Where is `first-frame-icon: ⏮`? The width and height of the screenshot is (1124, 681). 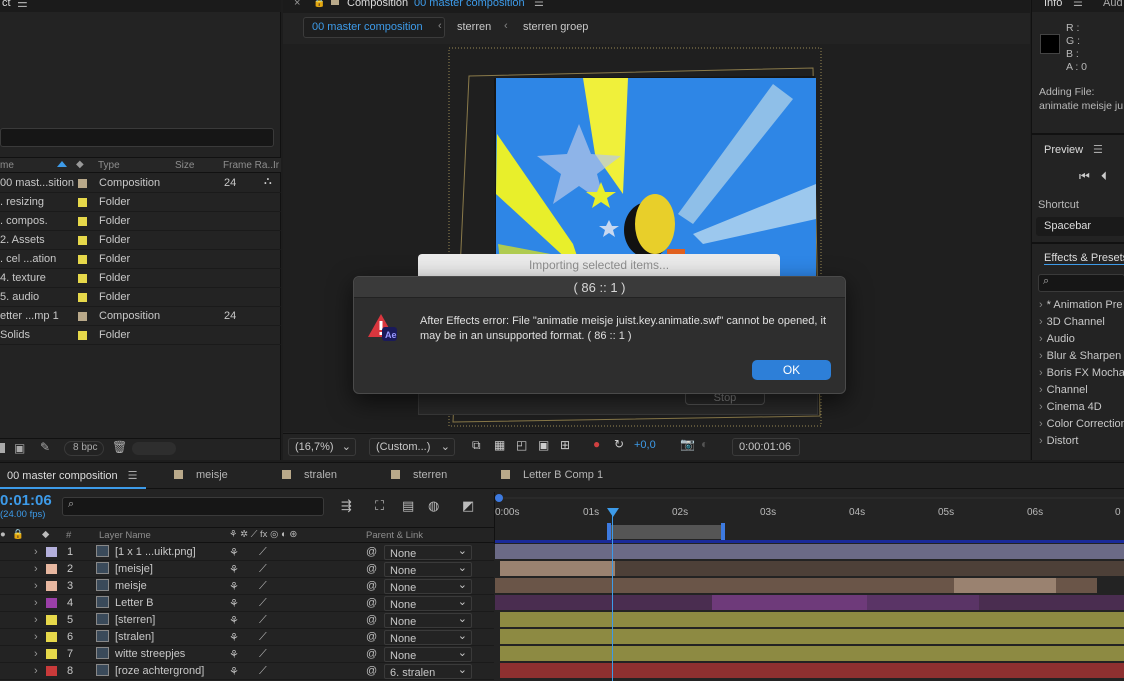
first-frame-icon: ⏮ is located at coordinates (1084, 176).